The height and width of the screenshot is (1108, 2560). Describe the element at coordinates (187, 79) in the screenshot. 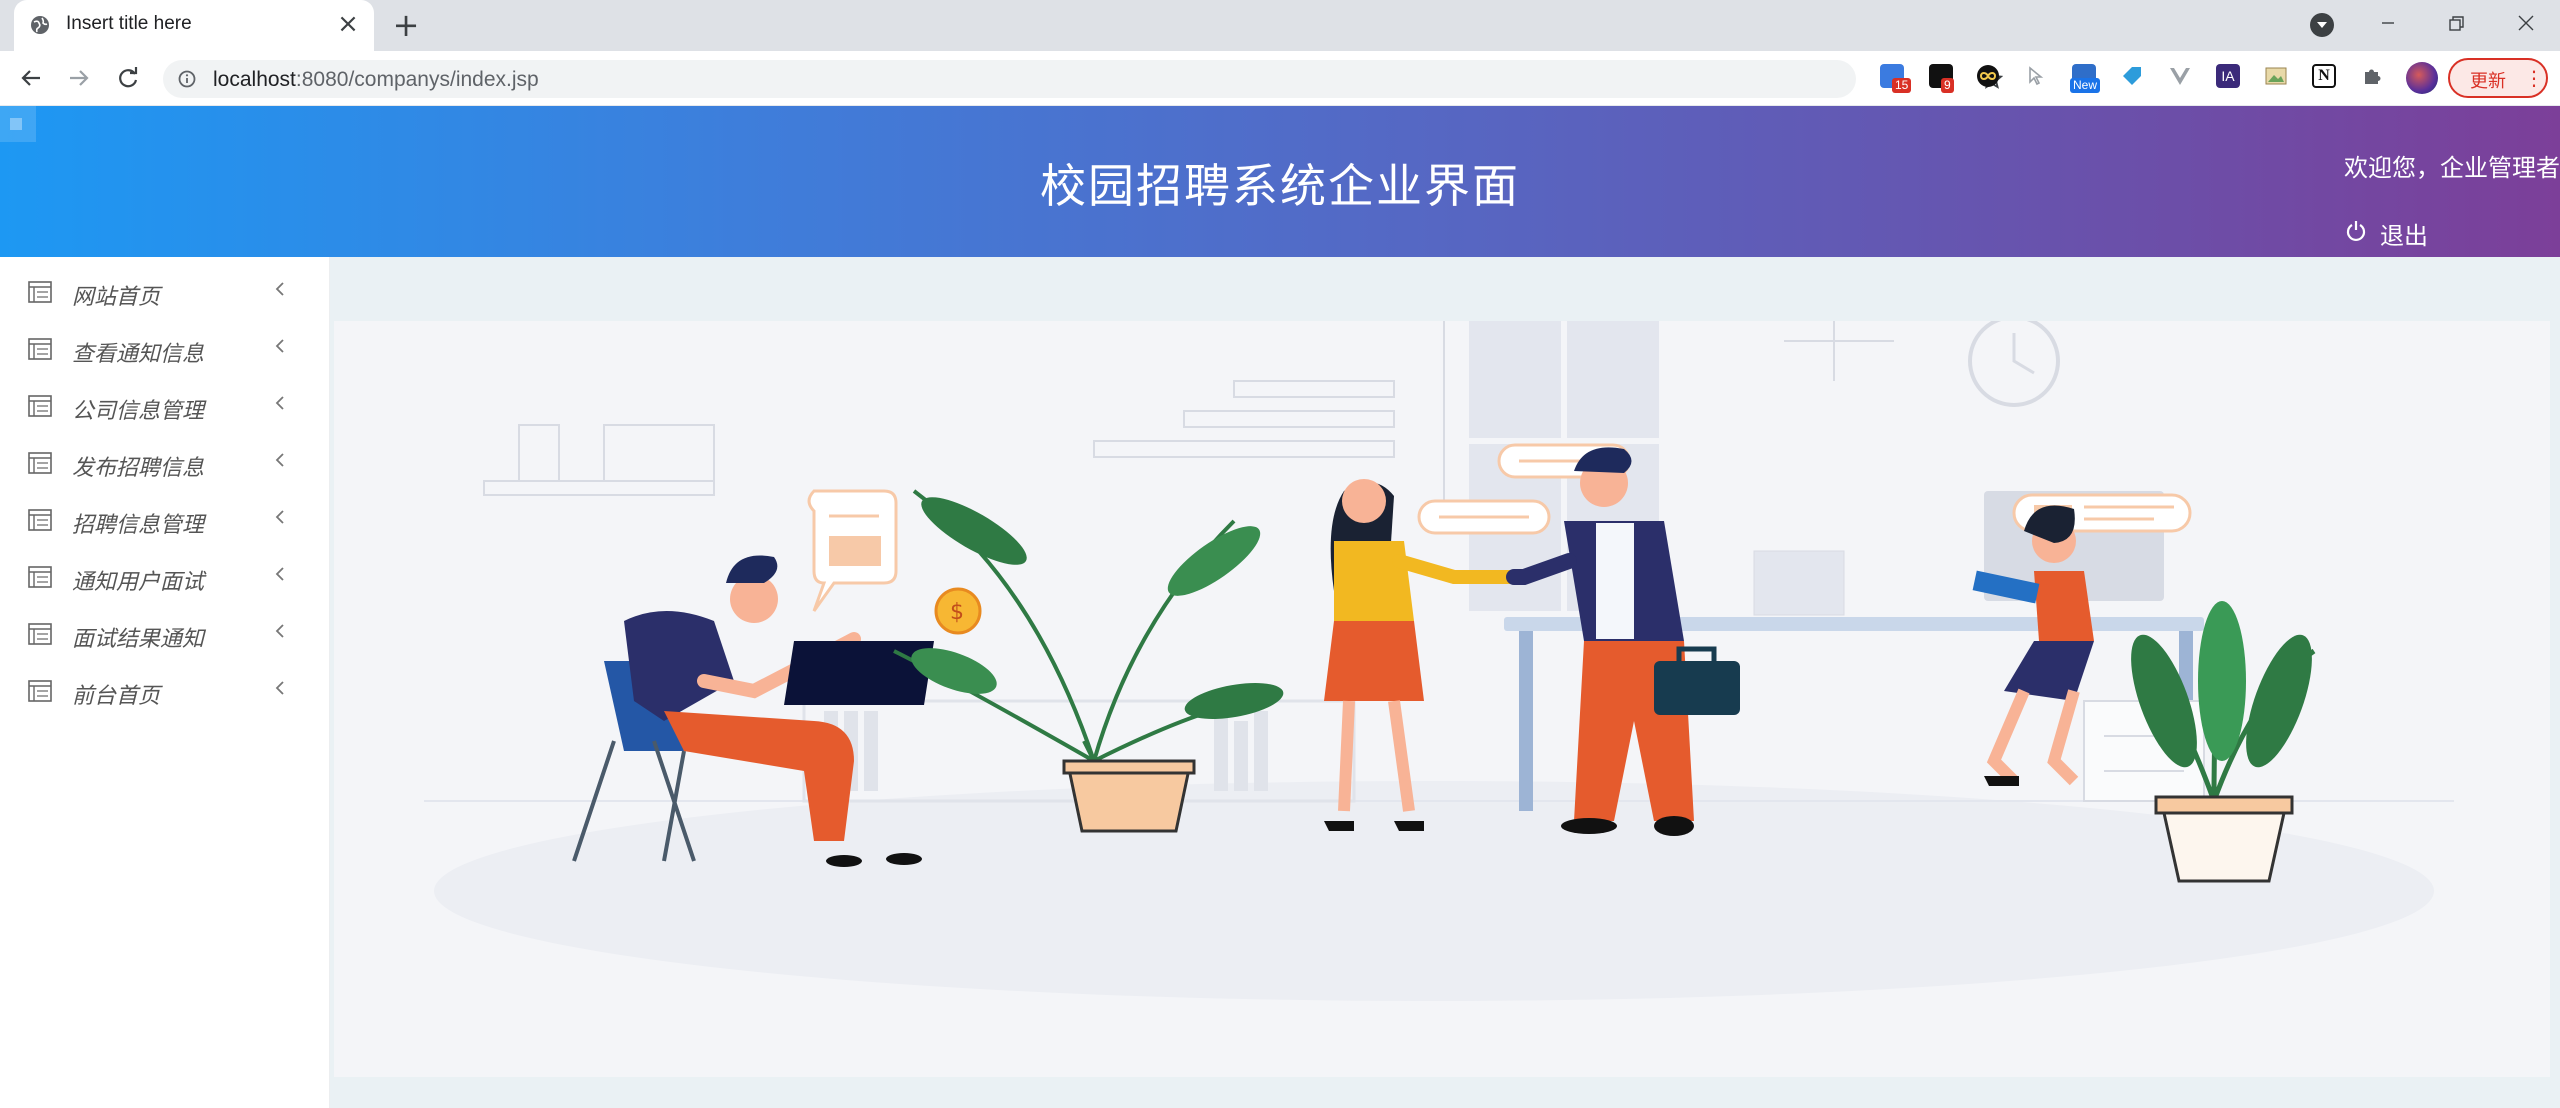

I see `site-info-icon` at that location.